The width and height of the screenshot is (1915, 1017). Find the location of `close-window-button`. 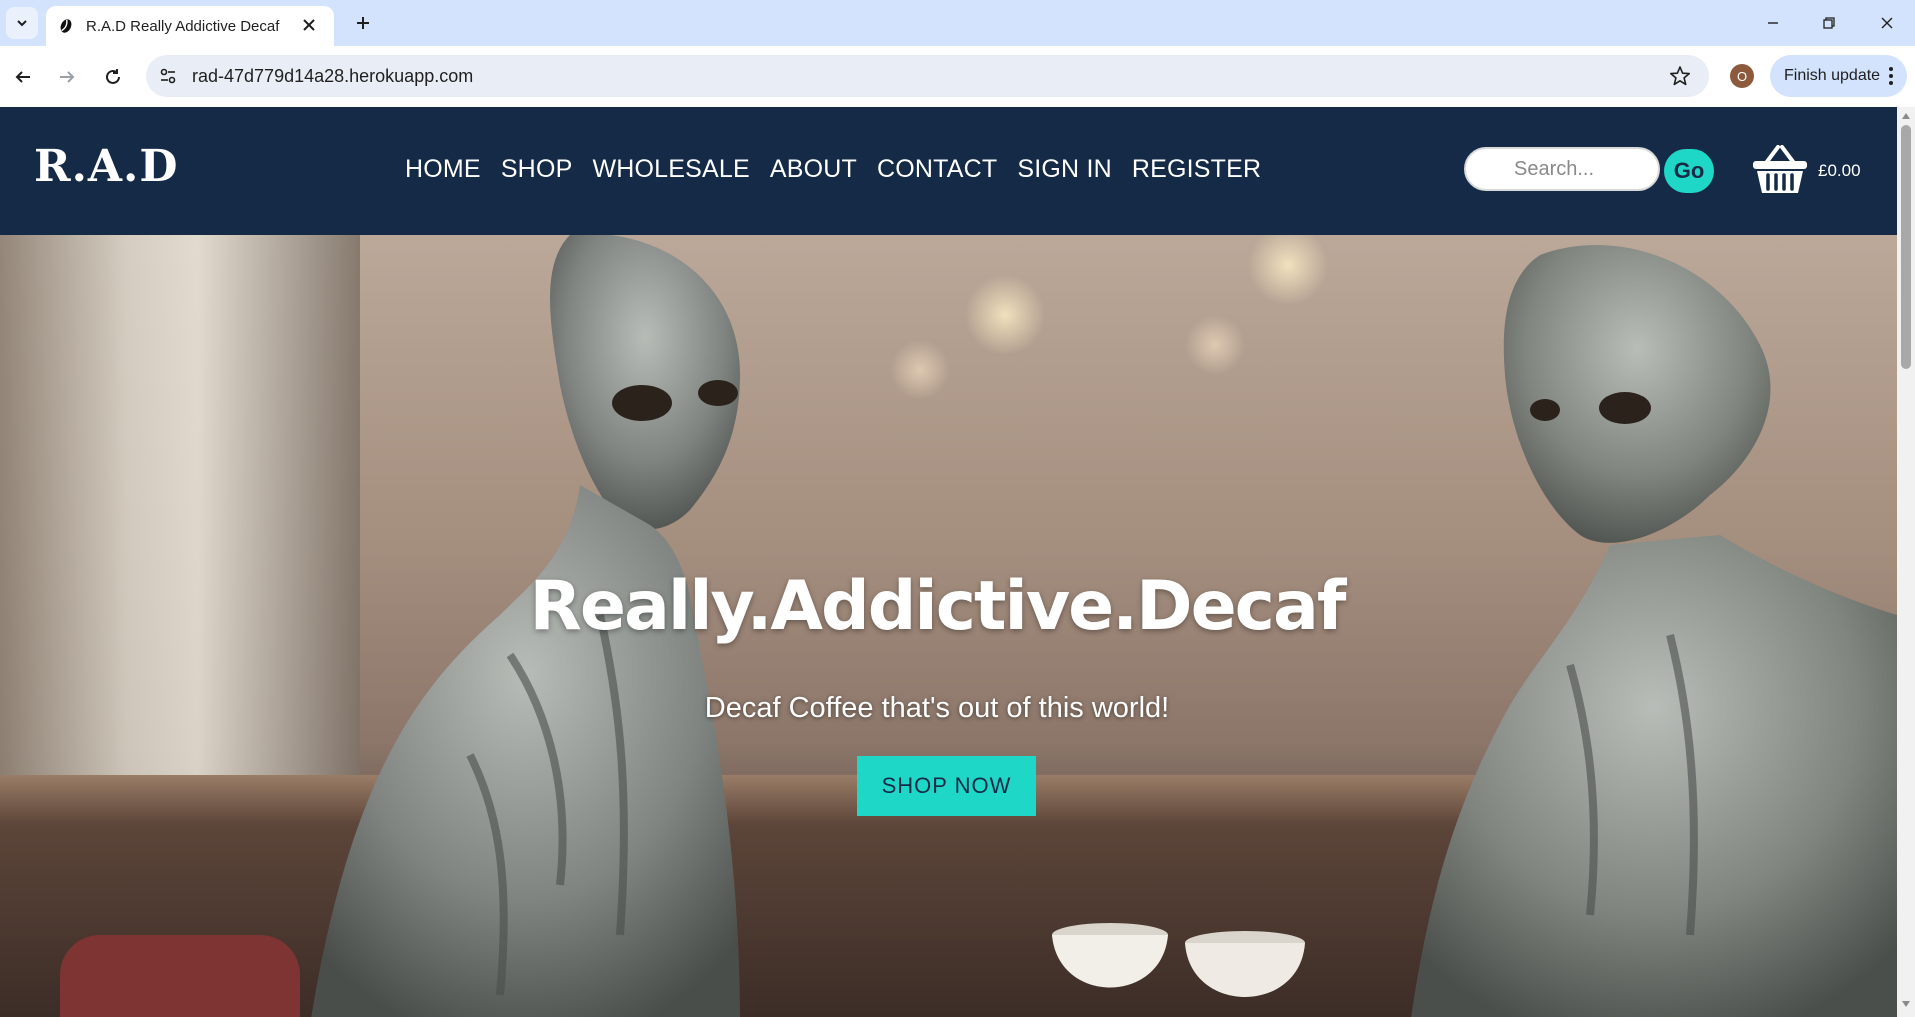

close-window-button is located at coordinates (1887, 23).